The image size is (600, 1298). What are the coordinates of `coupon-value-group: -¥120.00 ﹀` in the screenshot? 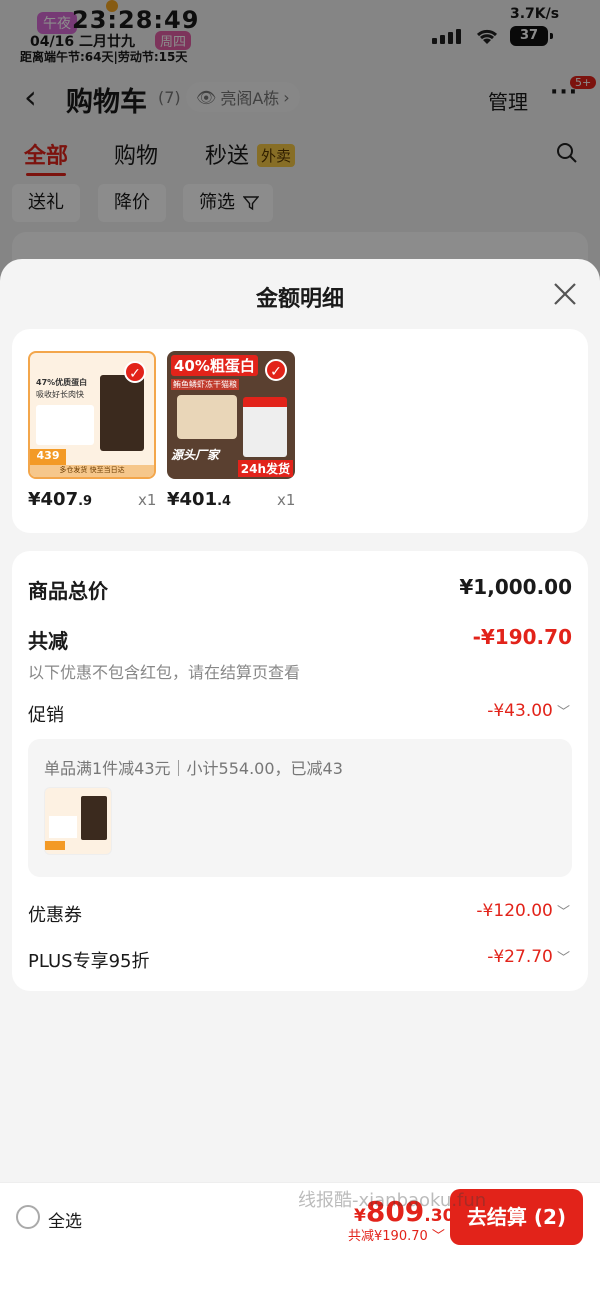 It's located at (523, 911).